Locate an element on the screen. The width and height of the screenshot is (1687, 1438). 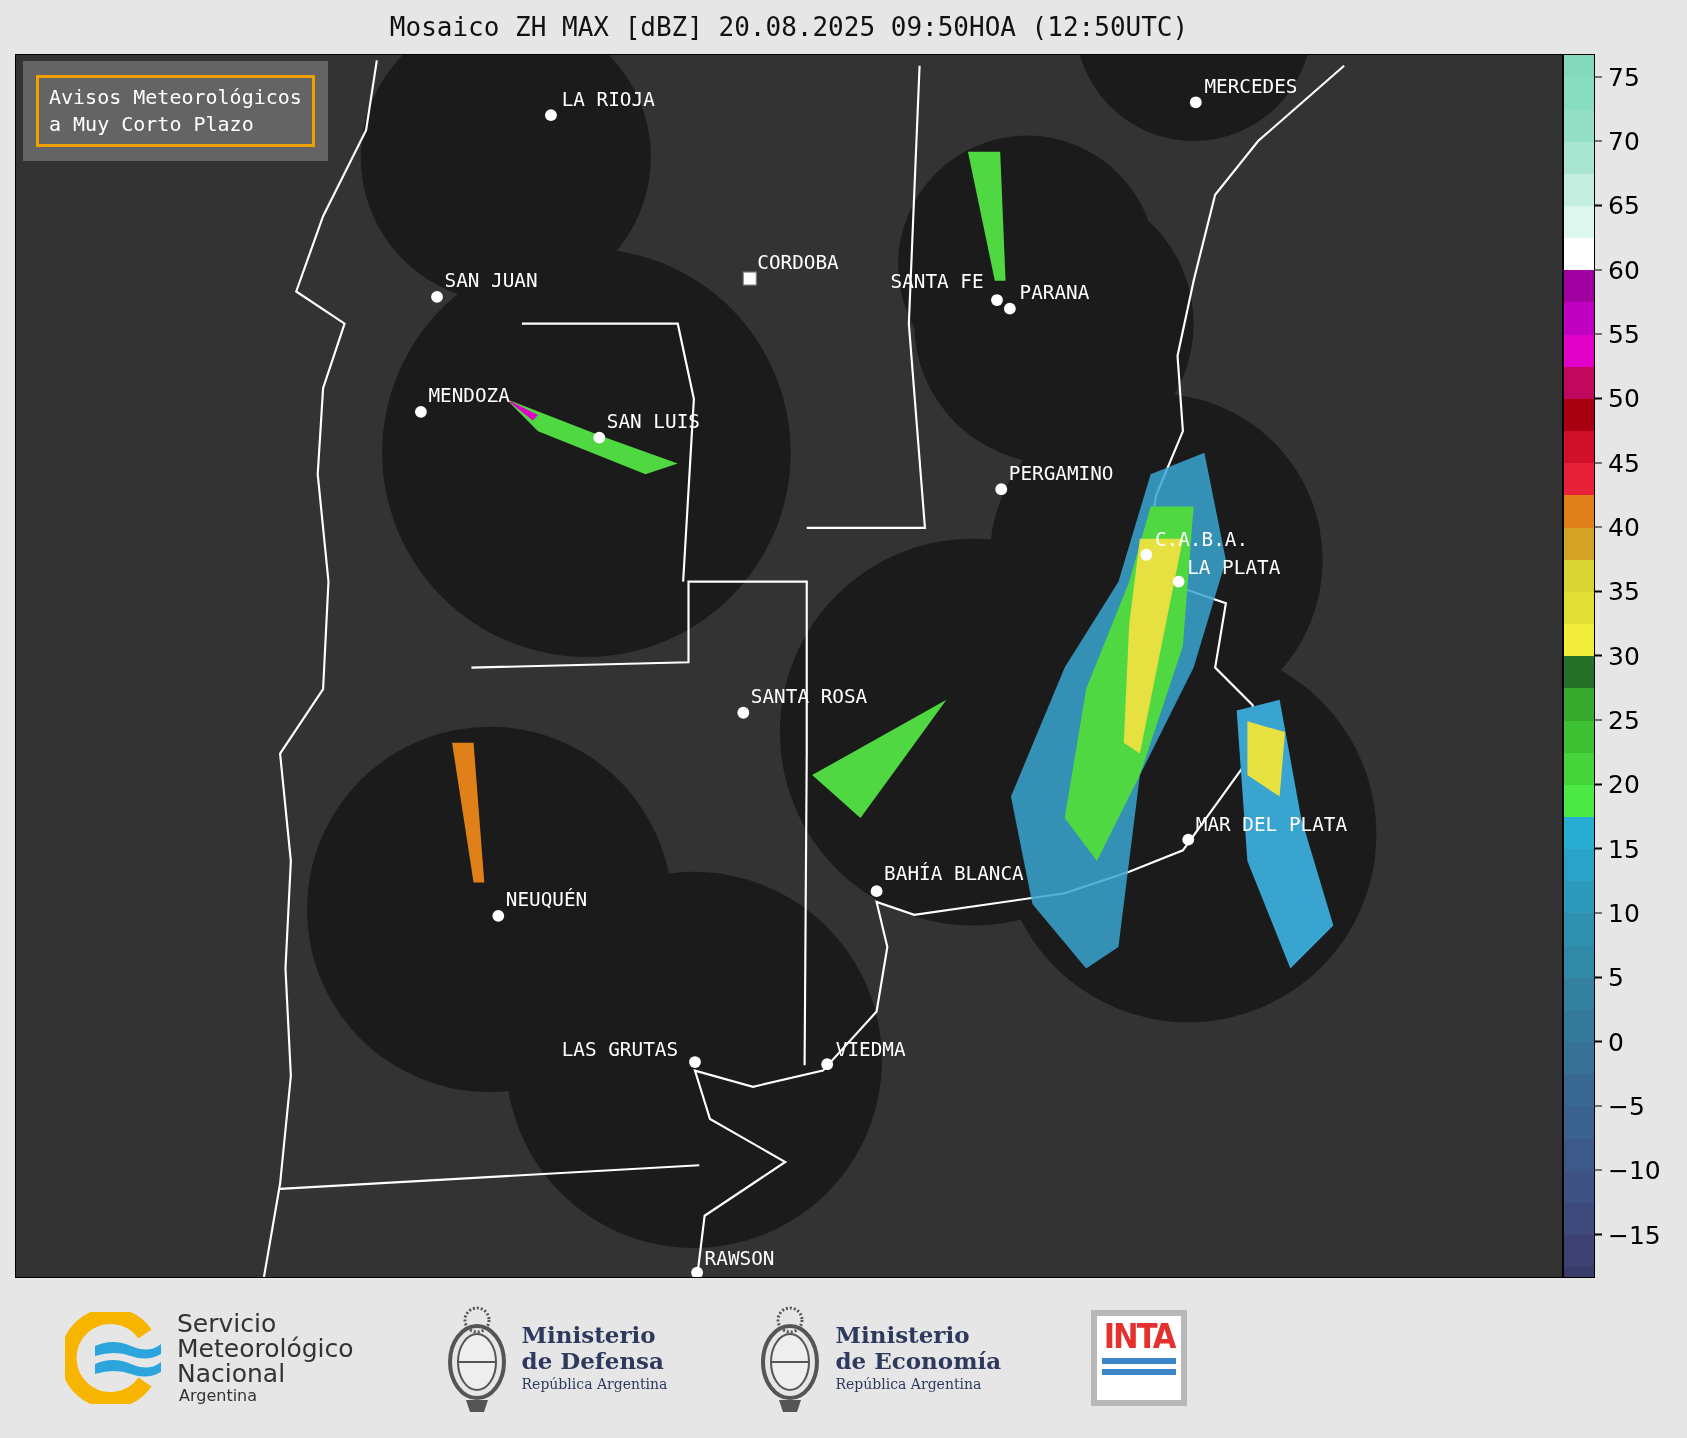
logo-text: de Economía is located at coordinates (918, 1361).